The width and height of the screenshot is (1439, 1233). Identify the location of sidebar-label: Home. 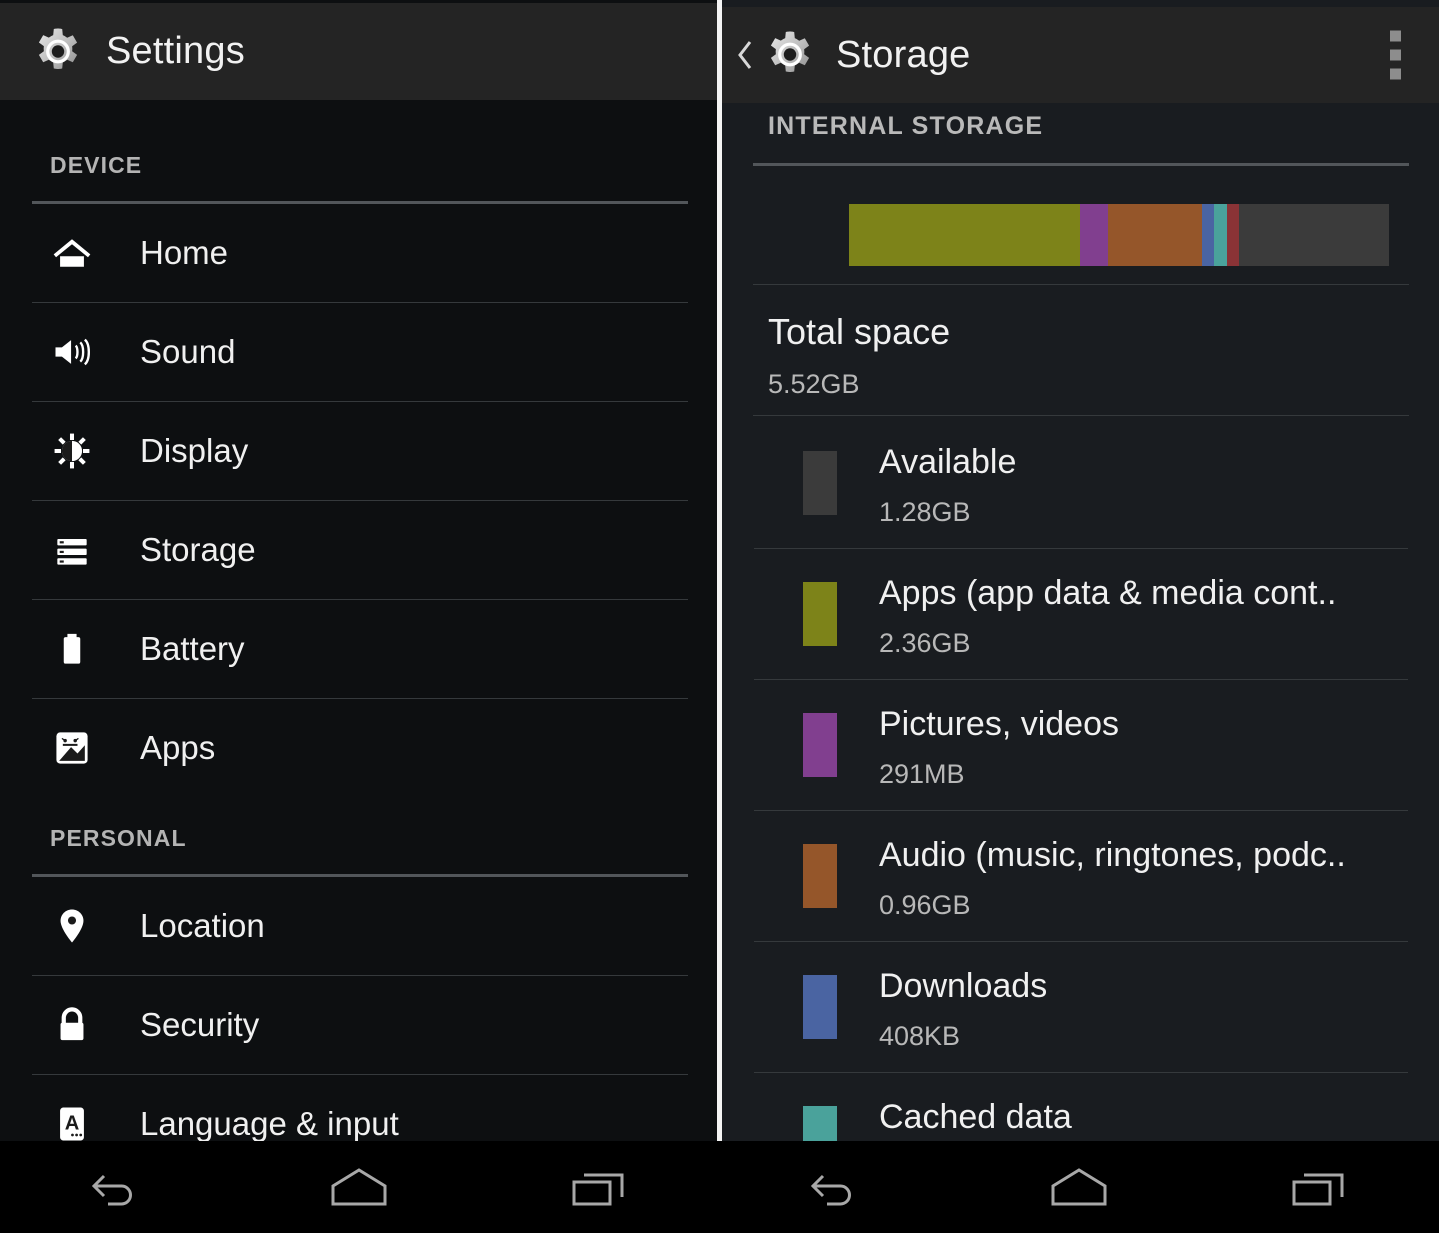
(184, 252).